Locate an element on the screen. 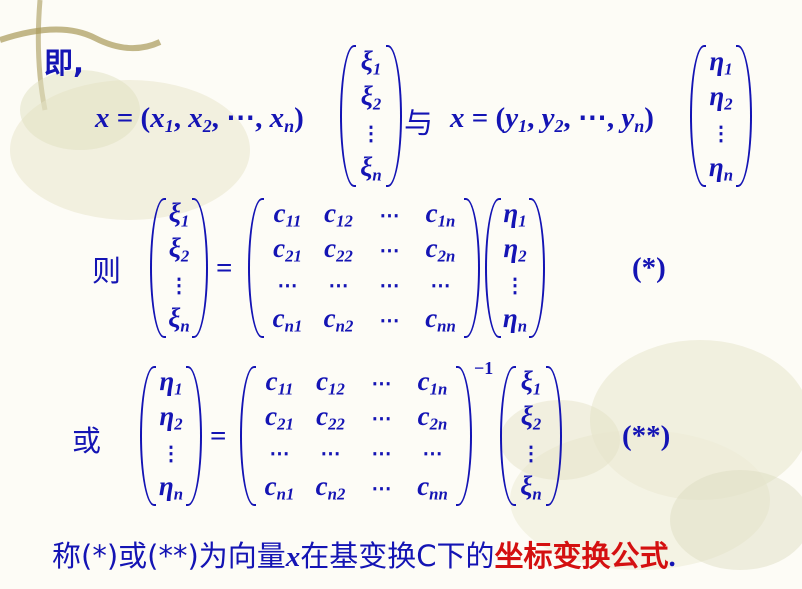 This screenshot has height=589, width=802. eq1-row-vector: x = (x1, x2, ⋯, xn) is located at coordinates (199, 119).